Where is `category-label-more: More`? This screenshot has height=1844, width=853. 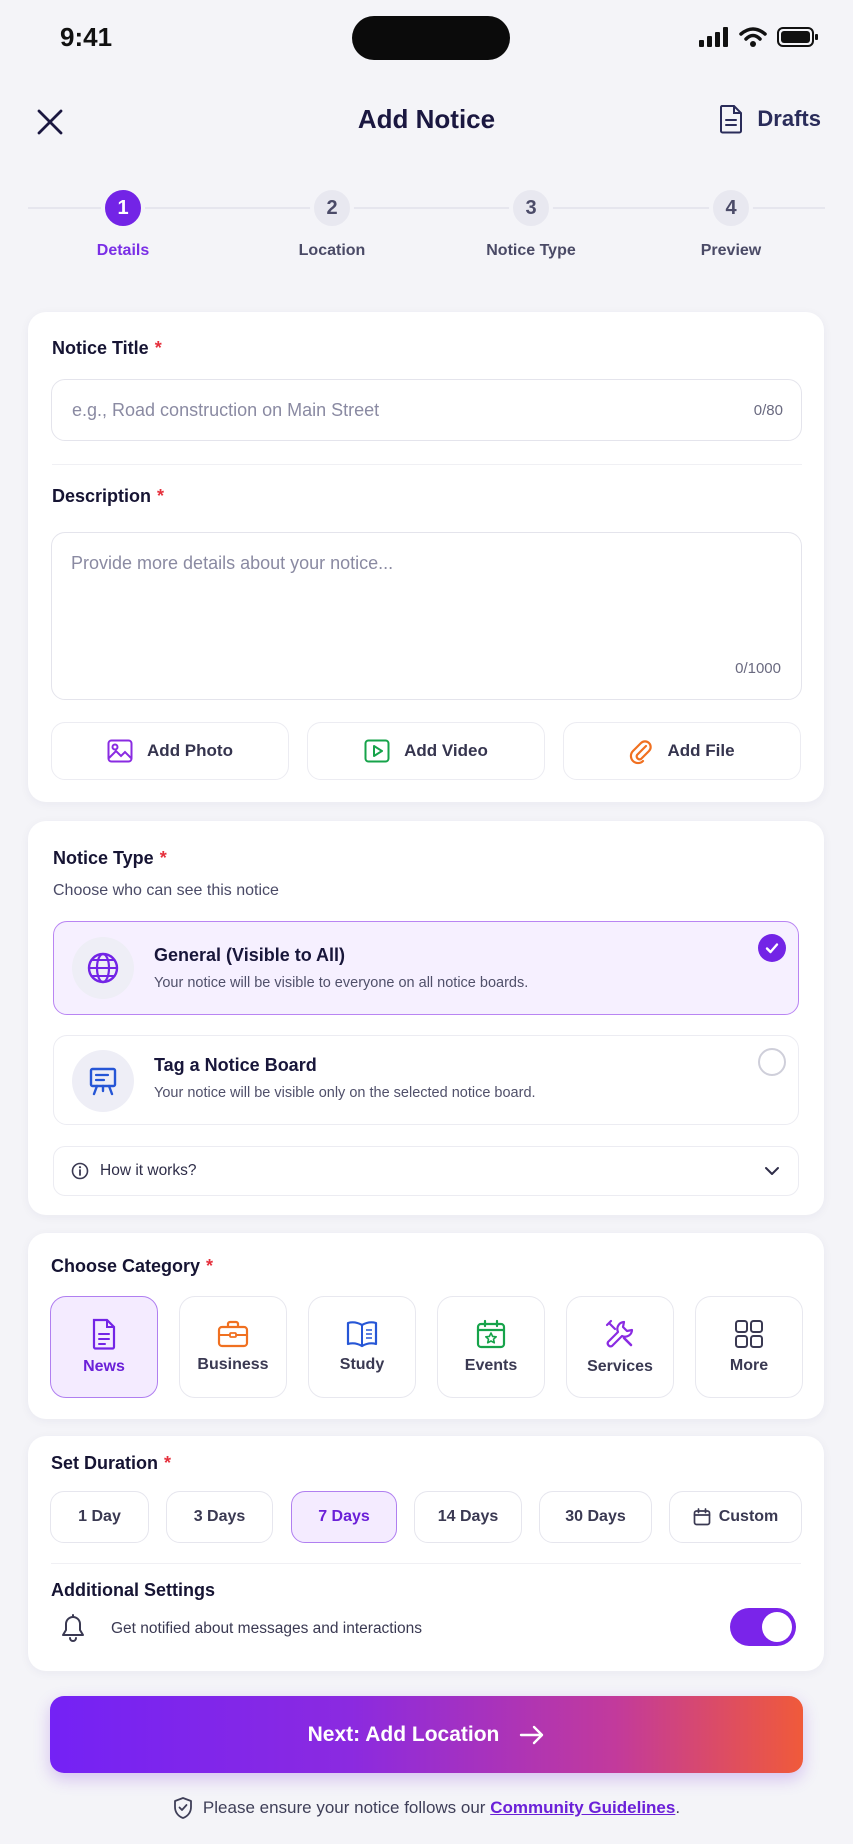 category-label-more: More is located at coordinates (749, 1365).